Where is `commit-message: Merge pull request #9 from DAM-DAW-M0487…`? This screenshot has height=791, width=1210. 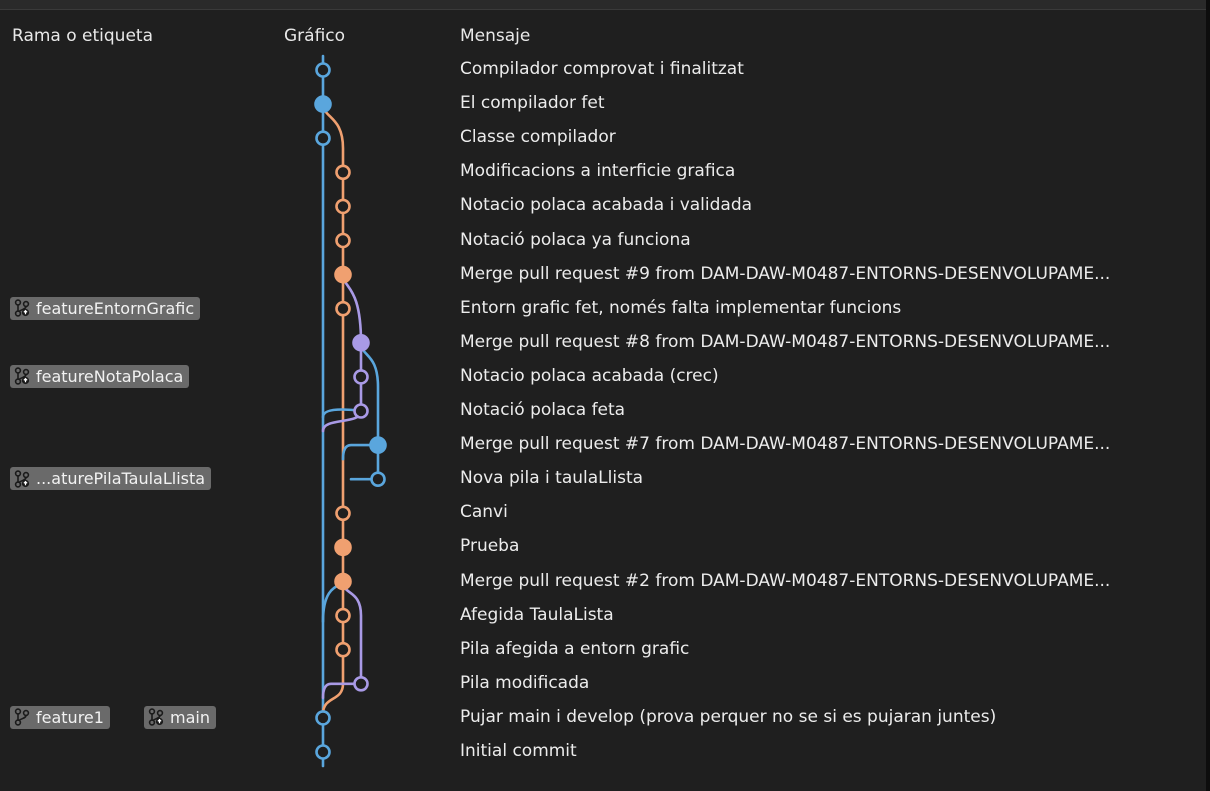 commit-message: Merge pull request #9 from DAM-DAW-M0487… is located at coordinates (785, 273).